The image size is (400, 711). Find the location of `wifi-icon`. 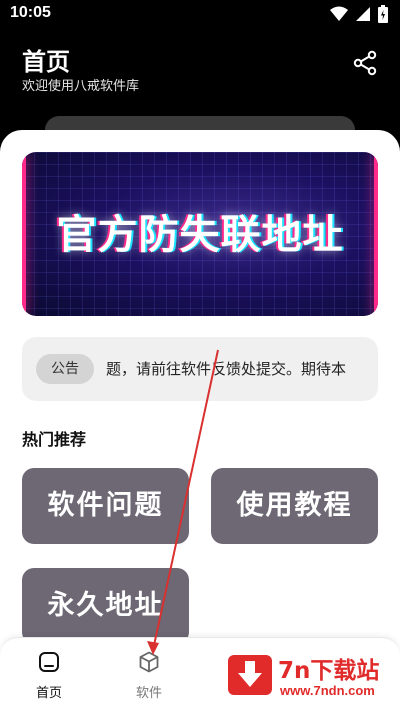

wifi-icon is located at coordinates (339, 13).